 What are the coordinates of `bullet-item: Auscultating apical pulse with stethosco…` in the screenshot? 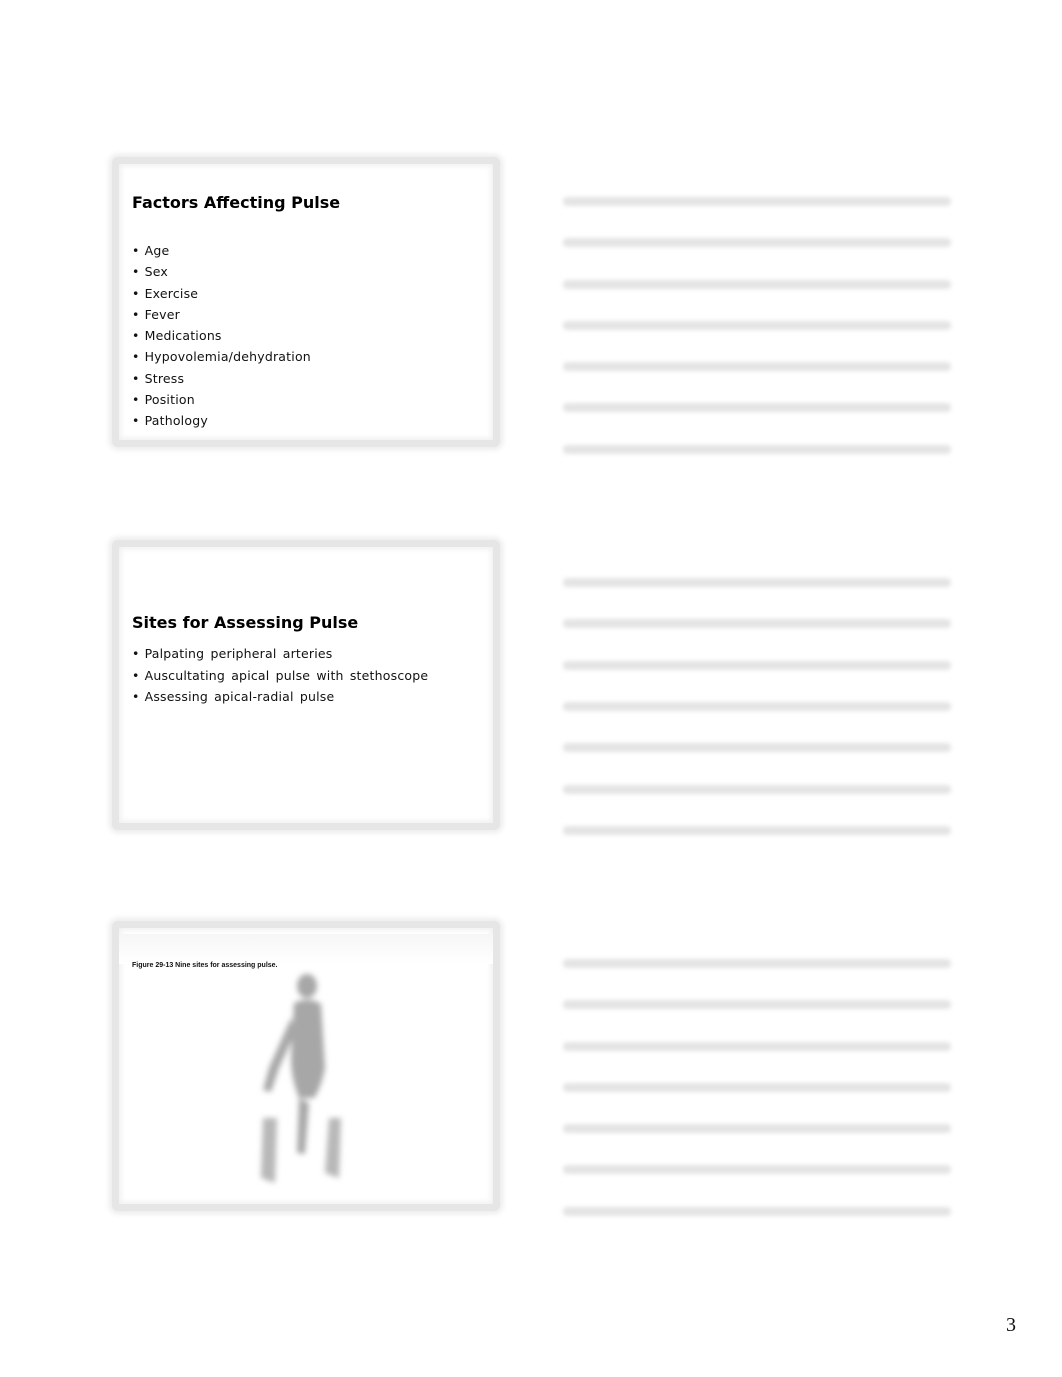 It's located at (280, 676).